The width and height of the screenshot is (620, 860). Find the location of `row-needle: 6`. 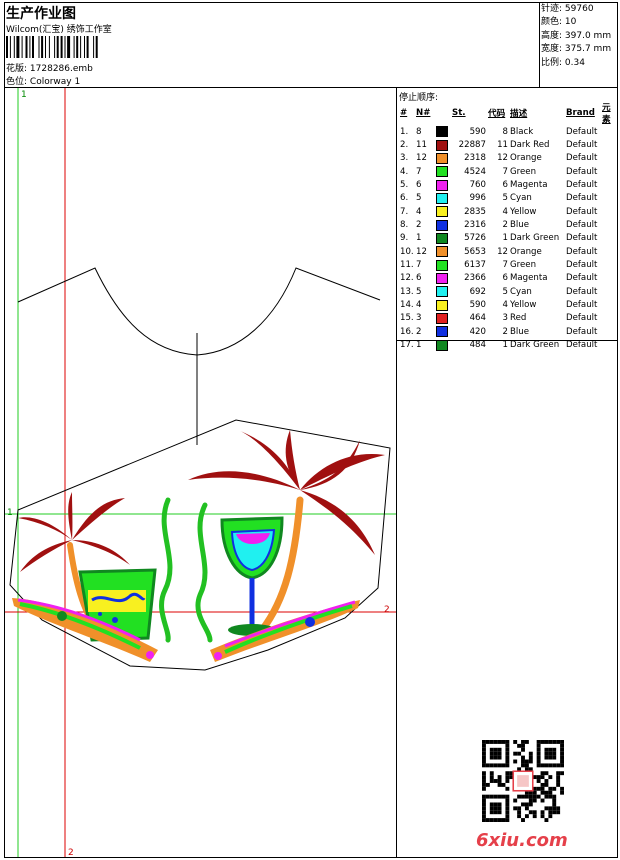

row-needle: 6 is located at coordinates (419, 278).